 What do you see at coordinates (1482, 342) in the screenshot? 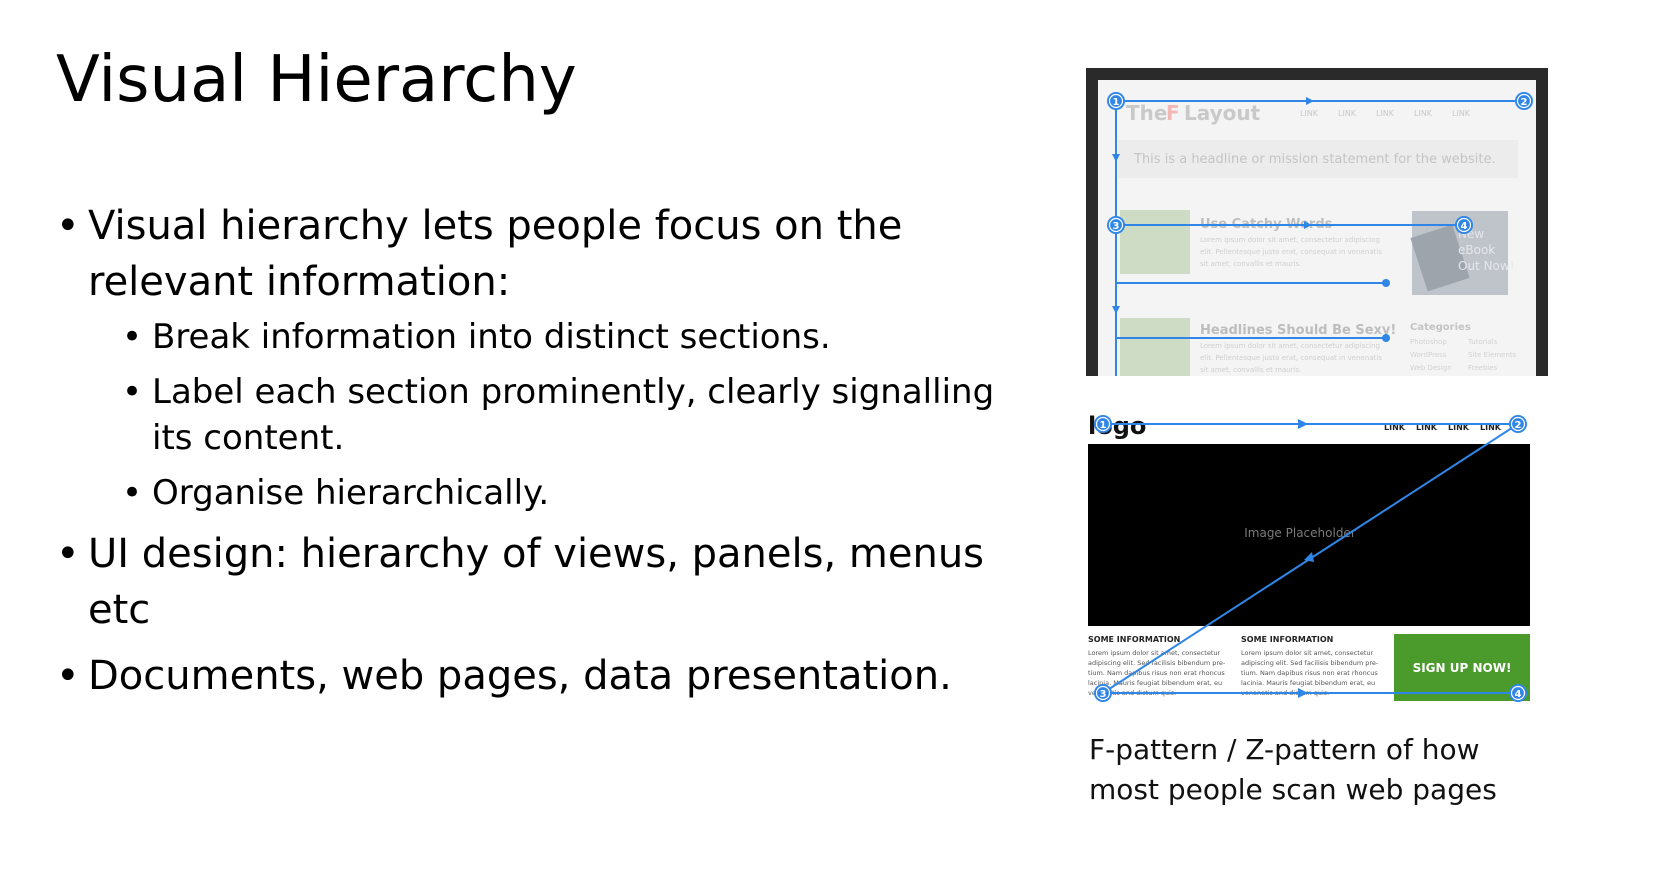
I see `f-category: Tutorials` at bounding box center [1482, 342].